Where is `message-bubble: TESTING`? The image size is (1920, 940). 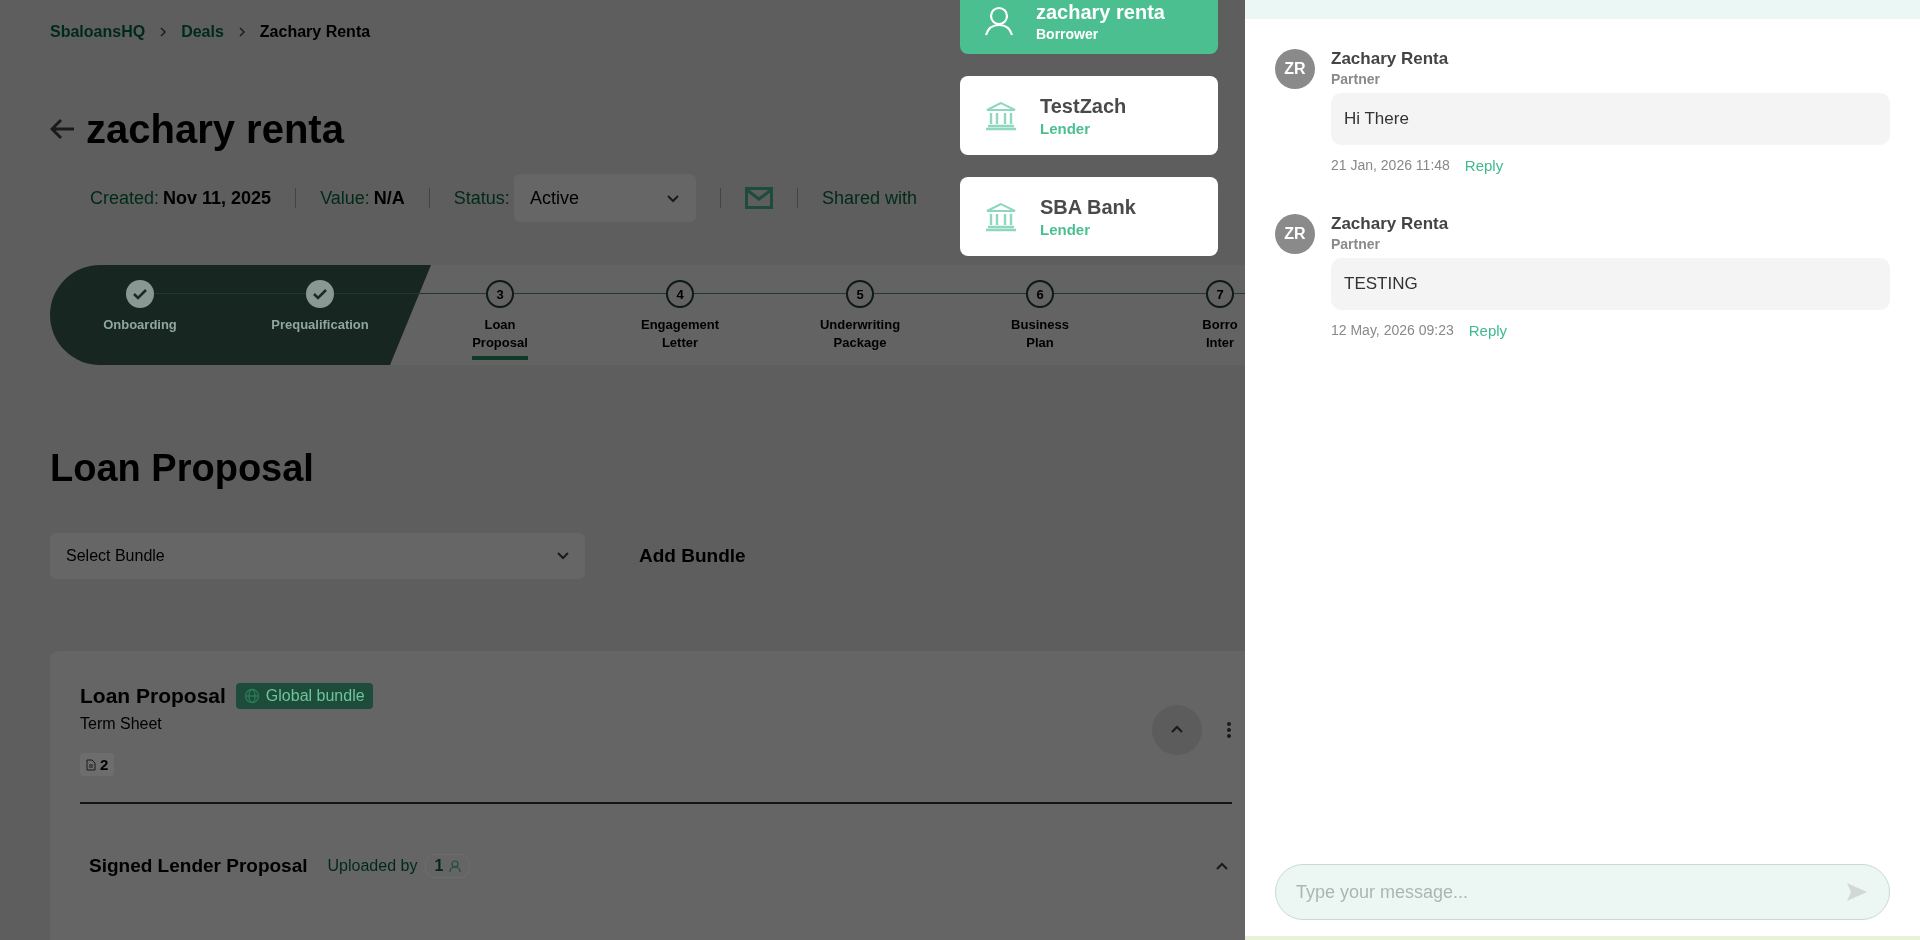 message-bubble: TESTING is located at coordinates (1610, 284).